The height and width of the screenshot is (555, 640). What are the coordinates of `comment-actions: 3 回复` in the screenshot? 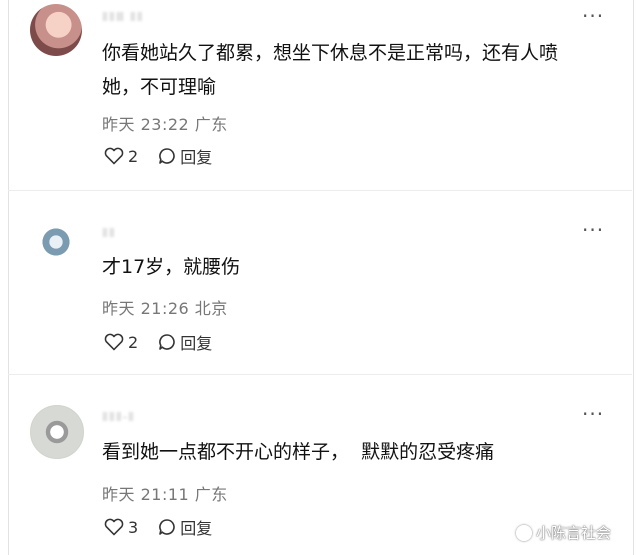 It's located at (158, 527).